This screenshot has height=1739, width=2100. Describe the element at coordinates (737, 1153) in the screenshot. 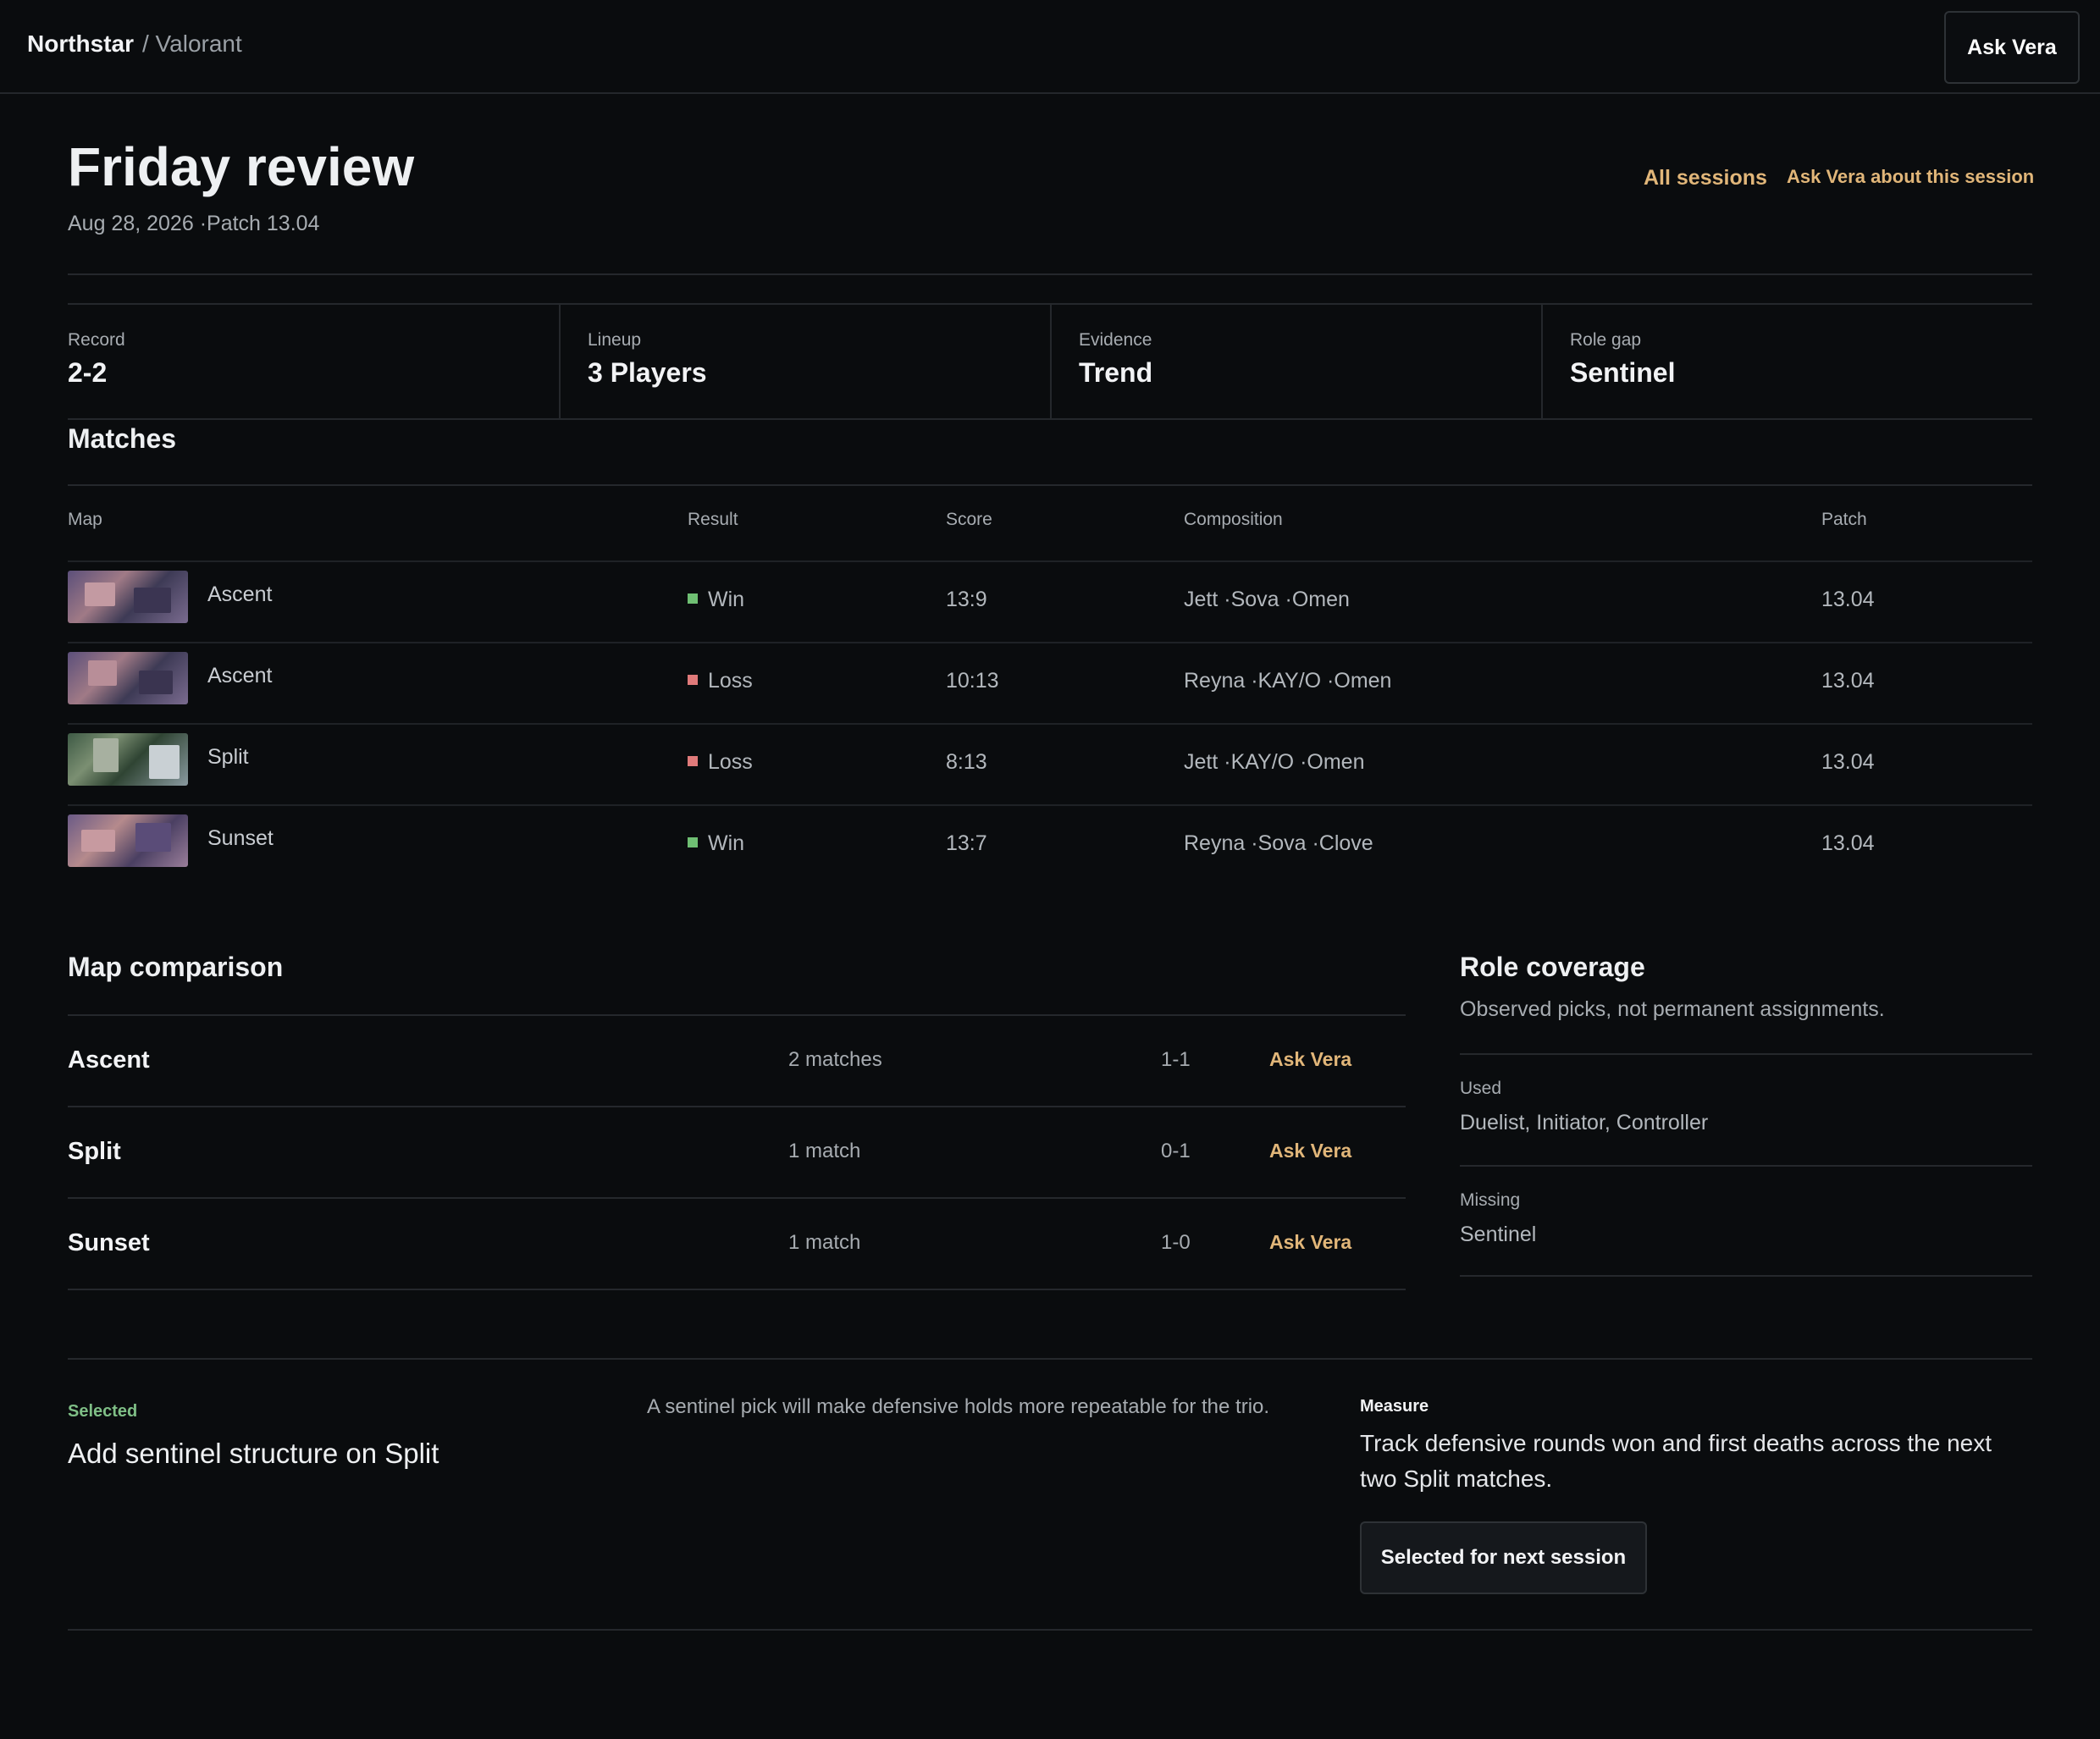

I see `comparison-row: Split 1 match 0-1 Ask Vera` at that location.